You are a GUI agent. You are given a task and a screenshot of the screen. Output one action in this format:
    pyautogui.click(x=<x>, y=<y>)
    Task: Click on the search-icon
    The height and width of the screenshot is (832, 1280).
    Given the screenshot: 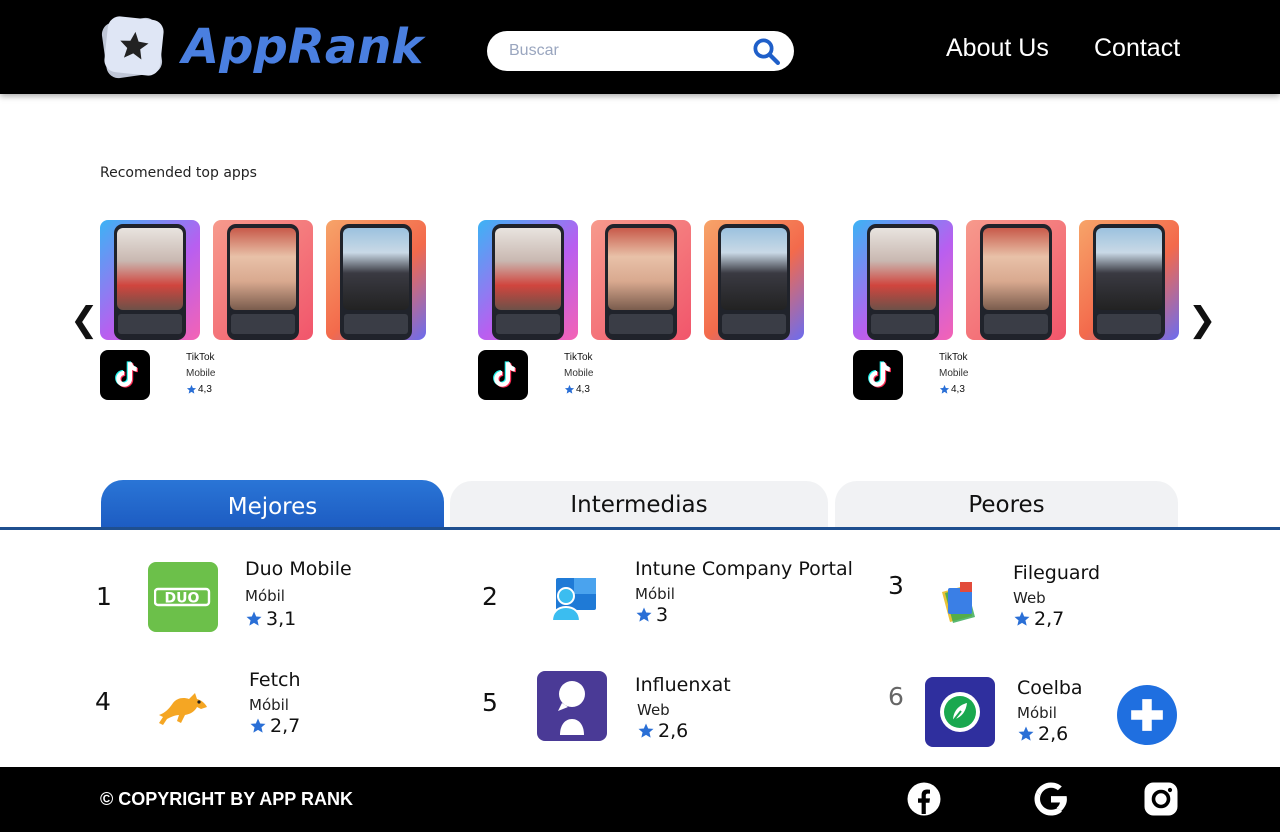 What is the action you would take?
    pyautogui.click(x=766, y=51)
    